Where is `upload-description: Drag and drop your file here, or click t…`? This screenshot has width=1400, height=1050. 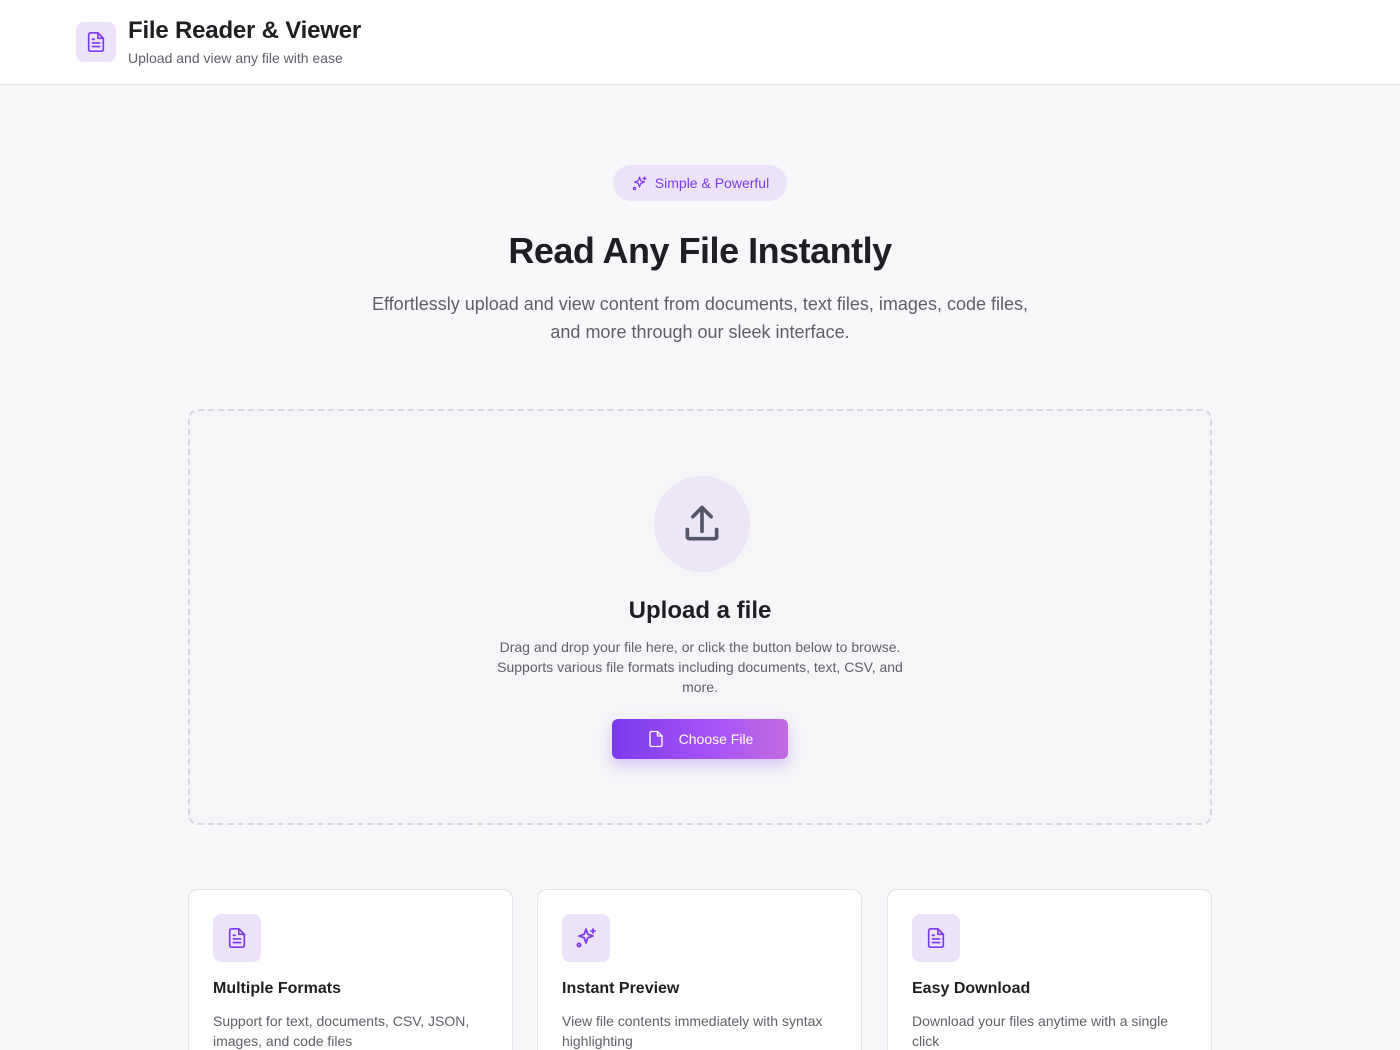 upload-description: Drag and drop your file here, or click t… is located at coordinates (700, 667).